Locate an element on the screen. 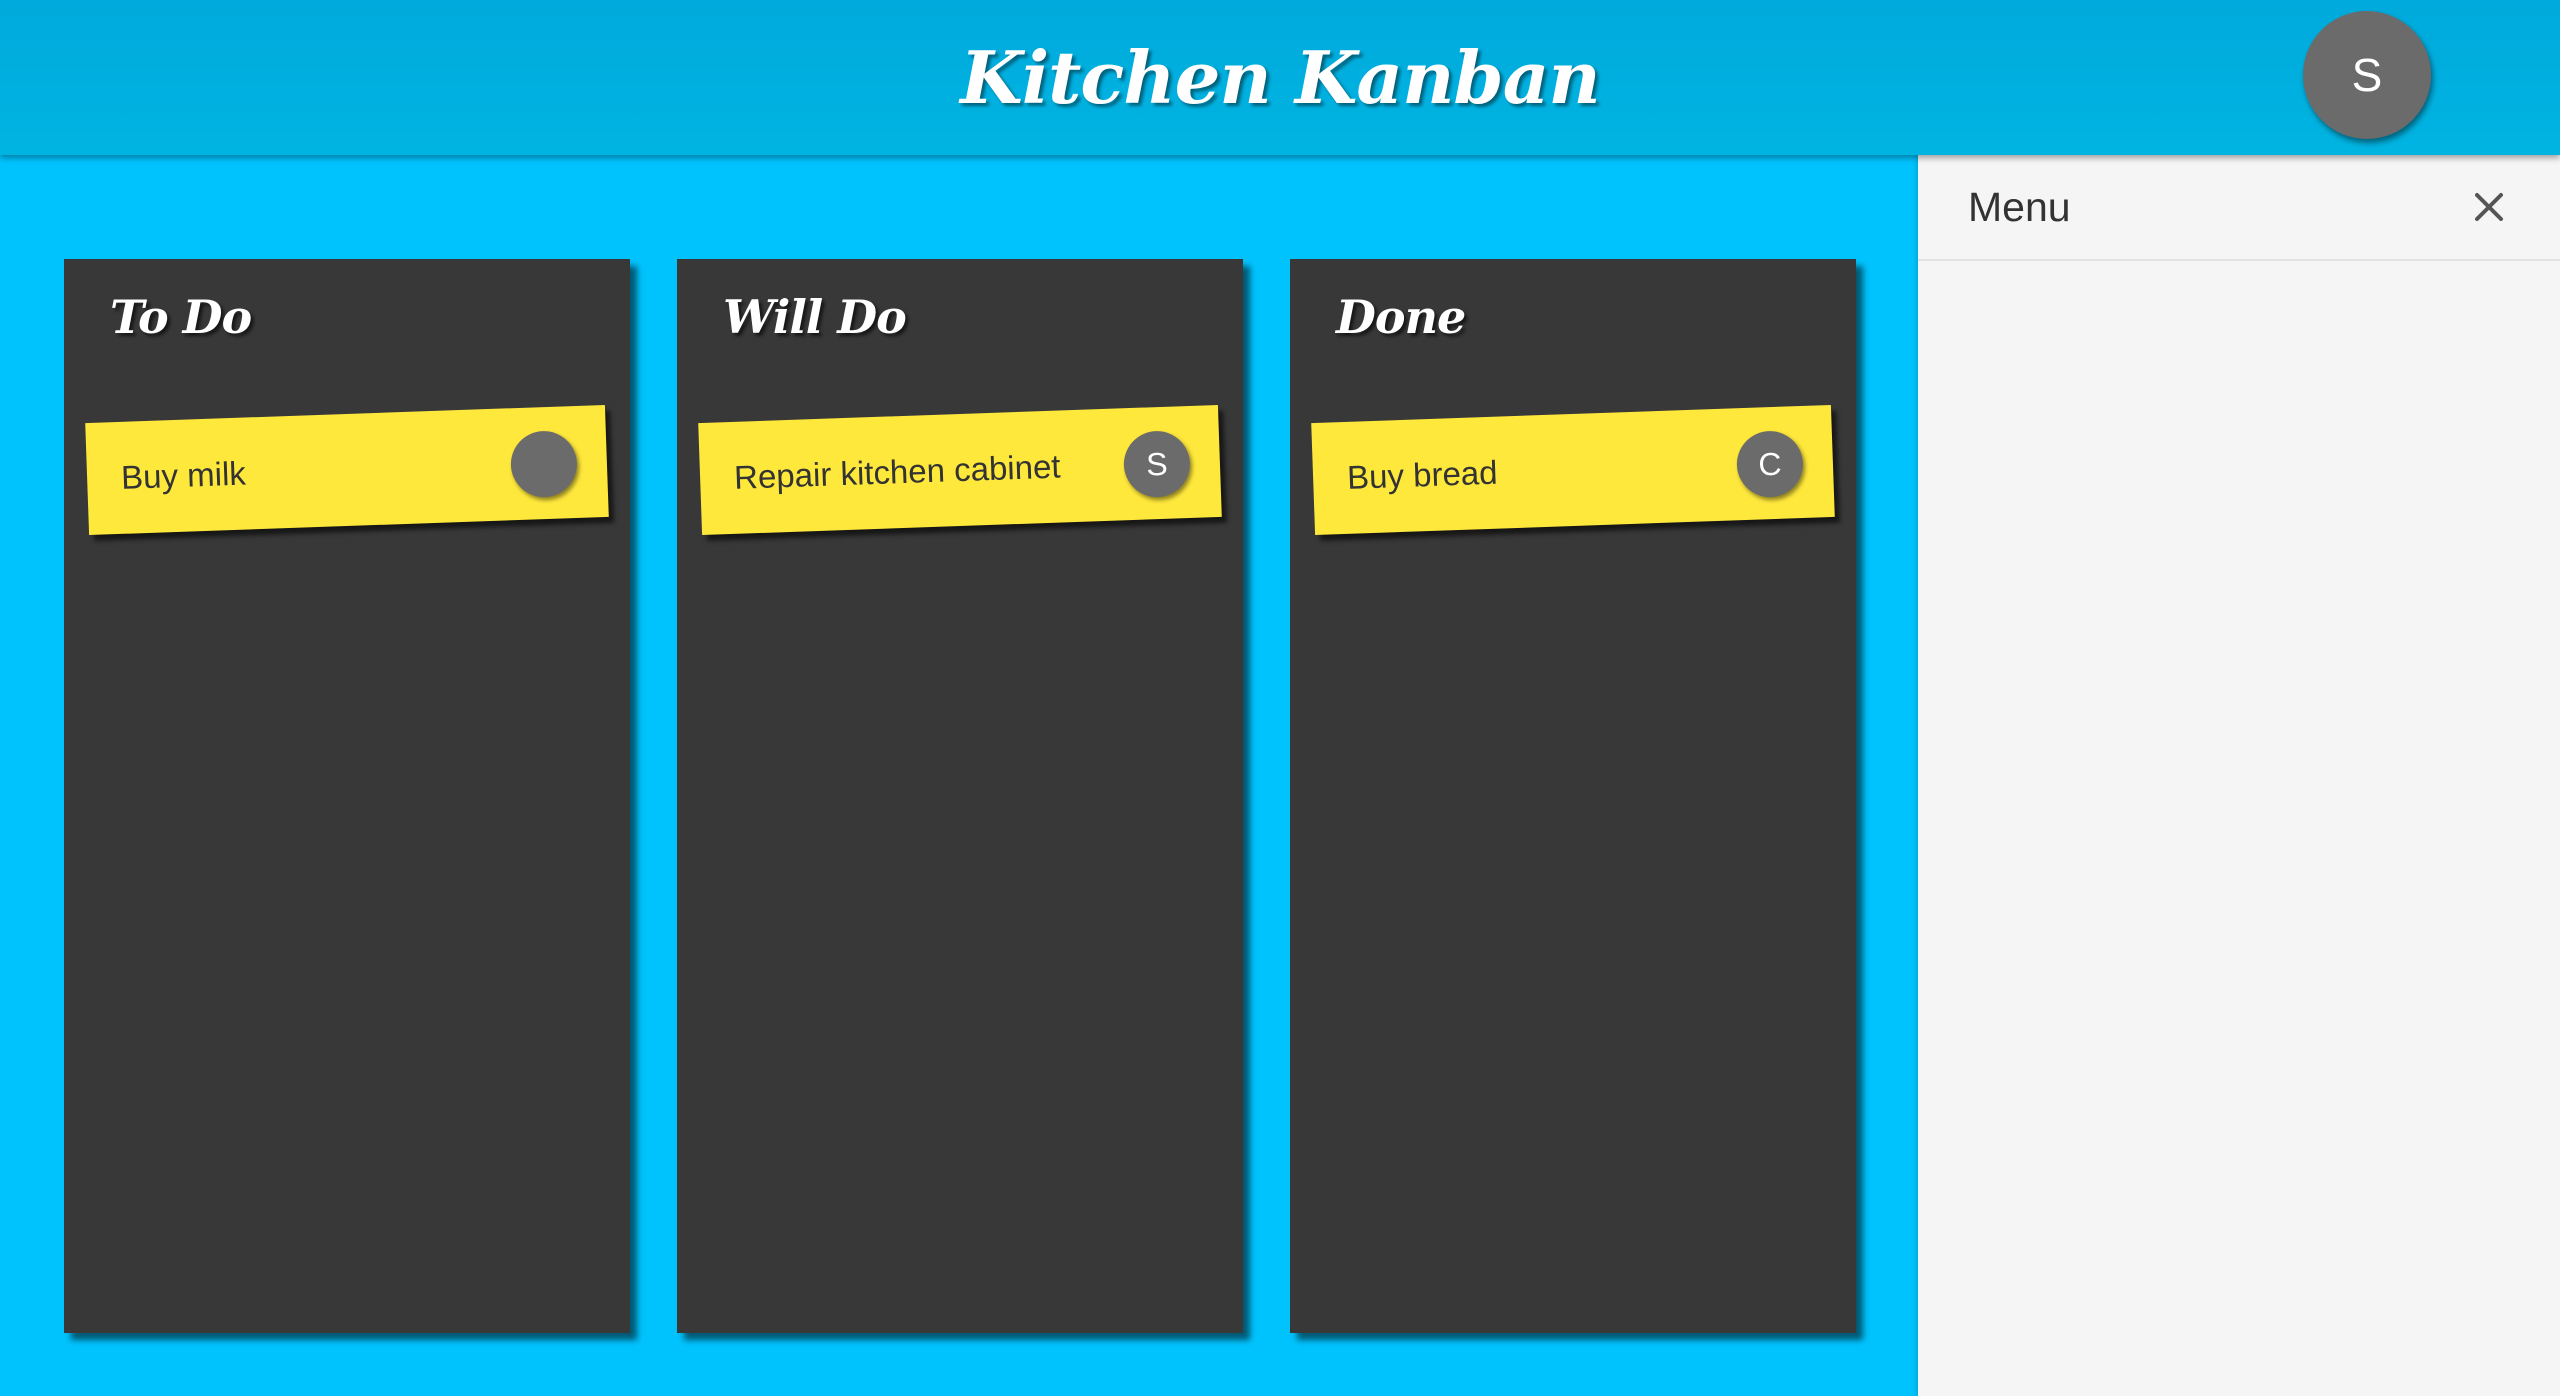  task-card-text: Repair kitchen cabinet is located at coordinates (897, 471).